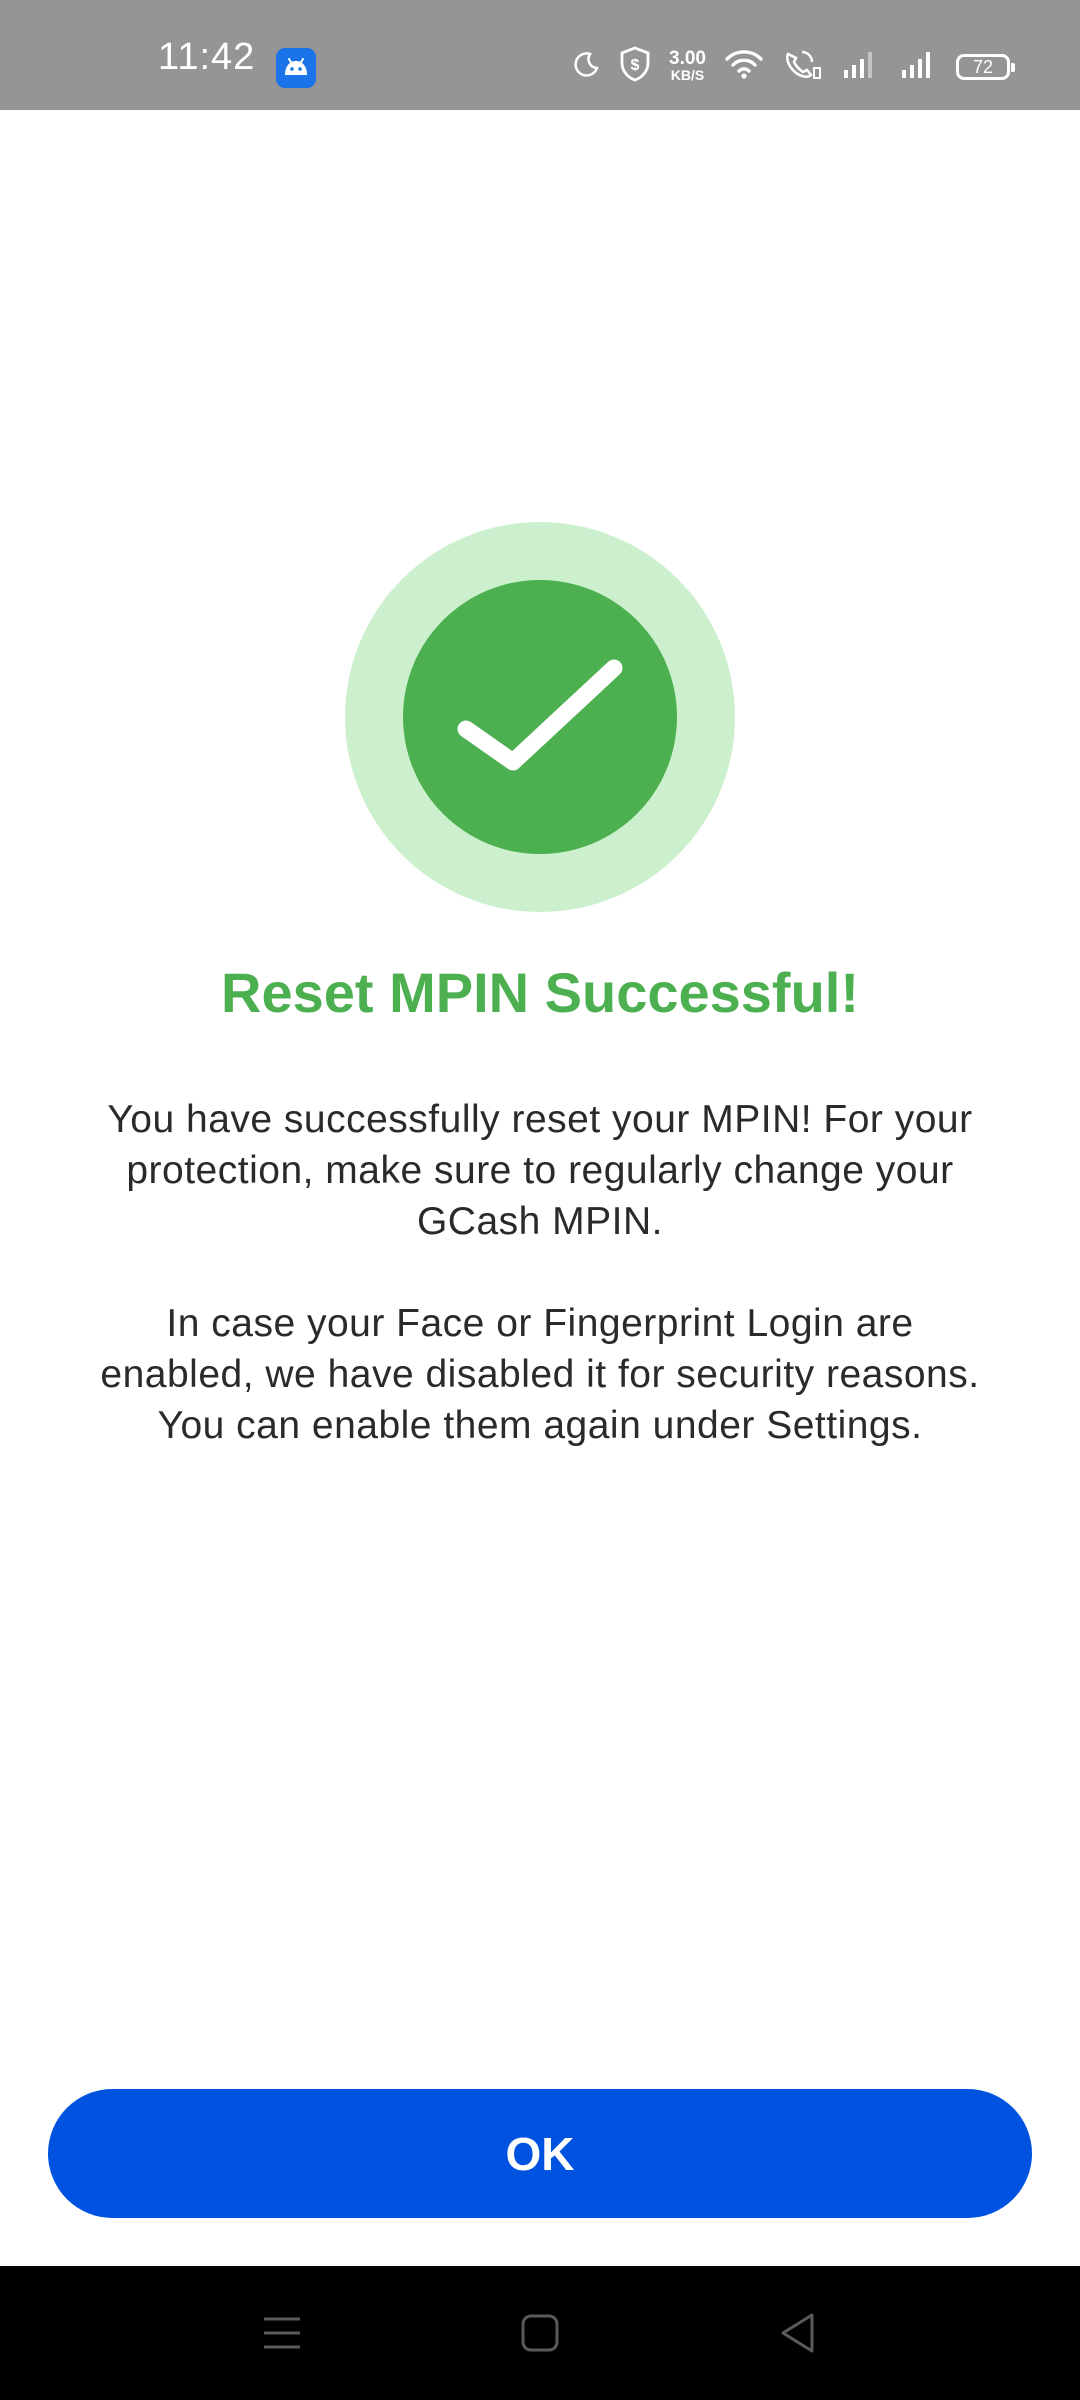  Describe the element at coordinates (207, 57) in the screenshot. I see `status-time: 11:42` at that location.